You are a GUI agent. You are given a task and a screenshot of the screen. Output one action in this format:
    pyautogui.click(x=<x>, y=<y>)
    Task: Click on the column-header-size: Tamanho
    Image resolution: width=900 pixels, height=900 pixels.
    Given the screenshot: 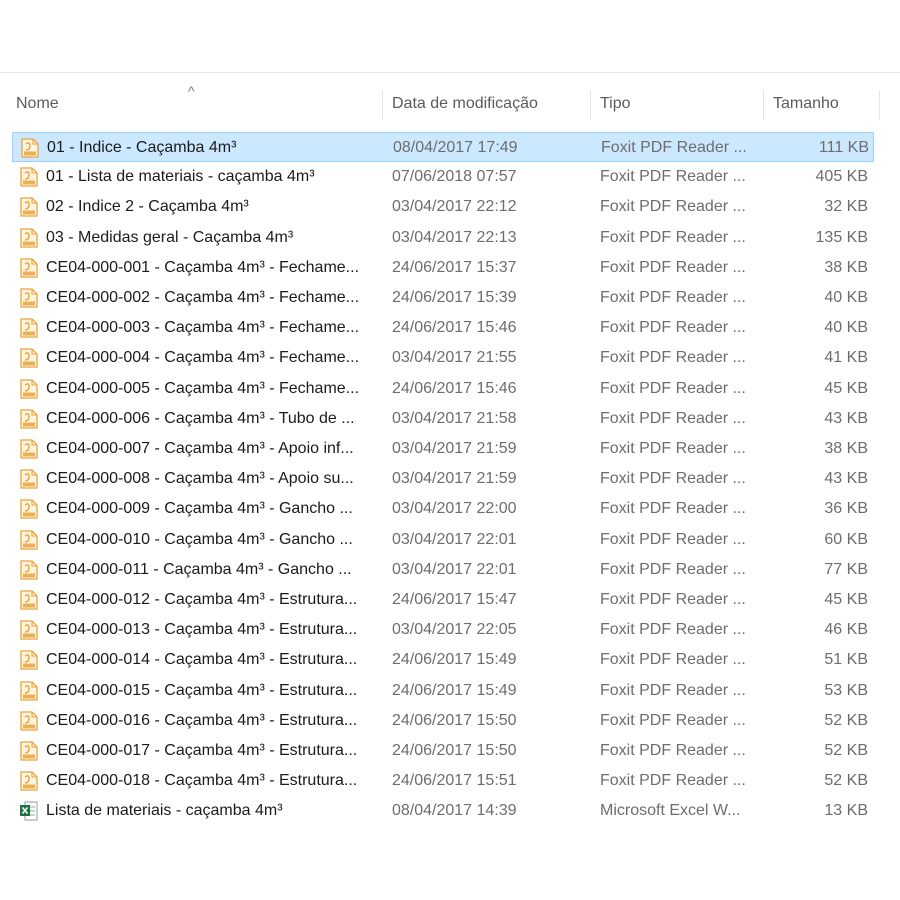 What is the action you would take?
    pyautogui.click(x=822, y=104)
    